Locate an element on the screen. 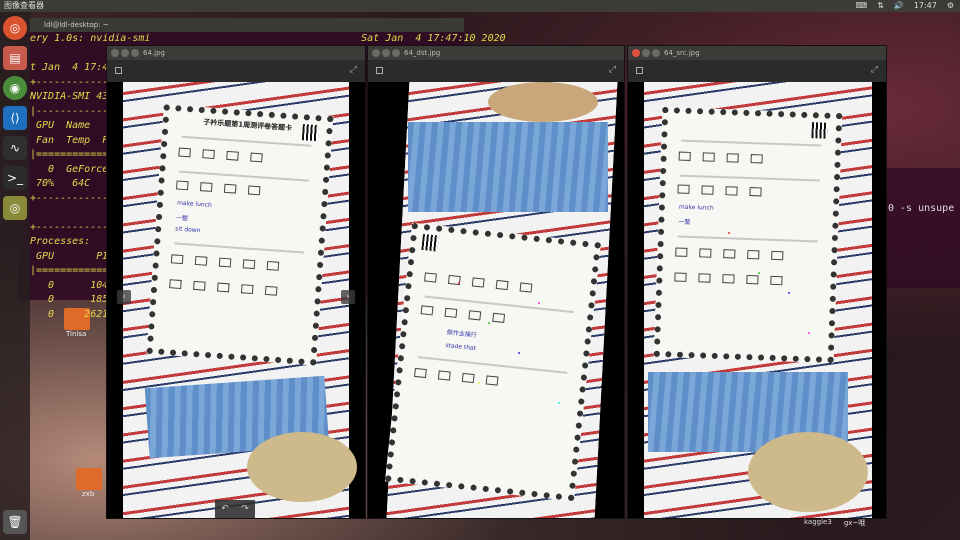 The width and height of the screenshot is (960, 540). rotate-right-icon: ↷ is located at coordinates (245, 509).